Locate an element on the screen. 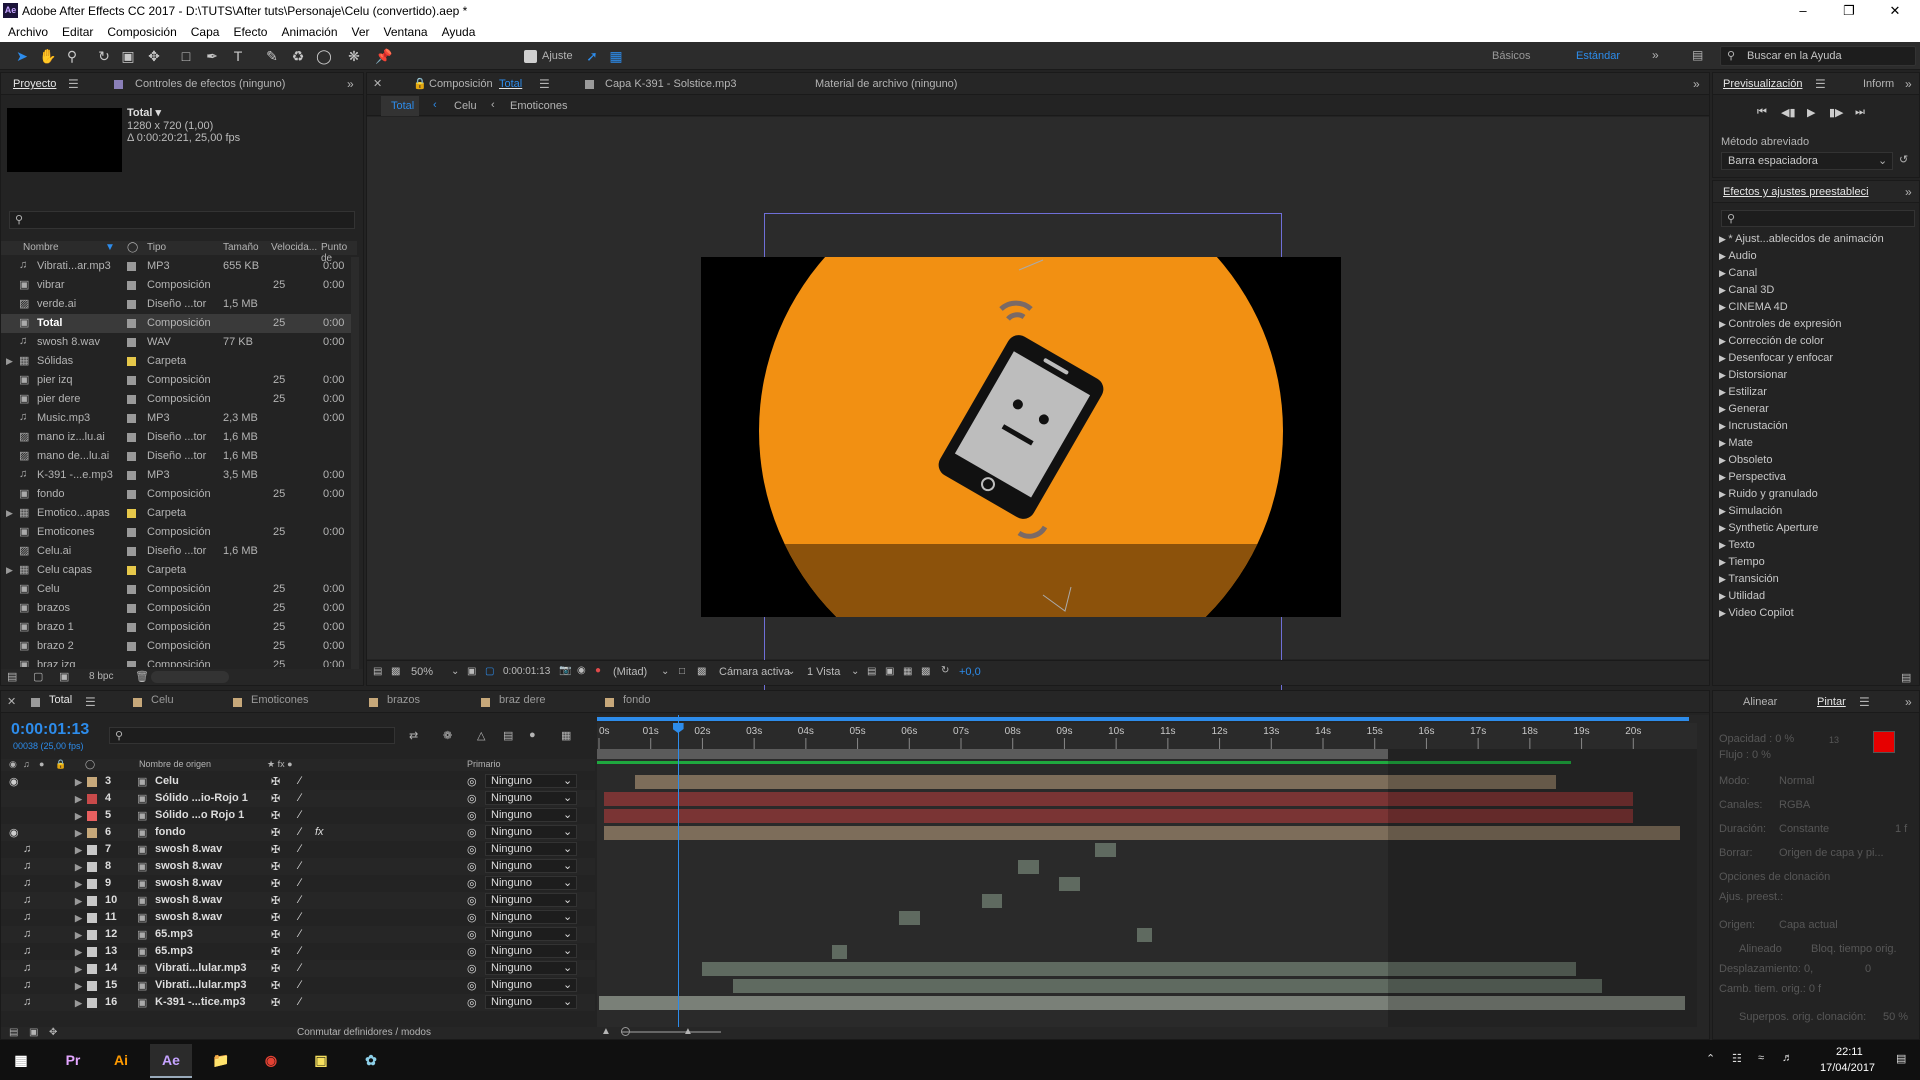 This screenshot has width=1920, height=1080. network-icon: ☷ is located at coordinates (1737, 1058).